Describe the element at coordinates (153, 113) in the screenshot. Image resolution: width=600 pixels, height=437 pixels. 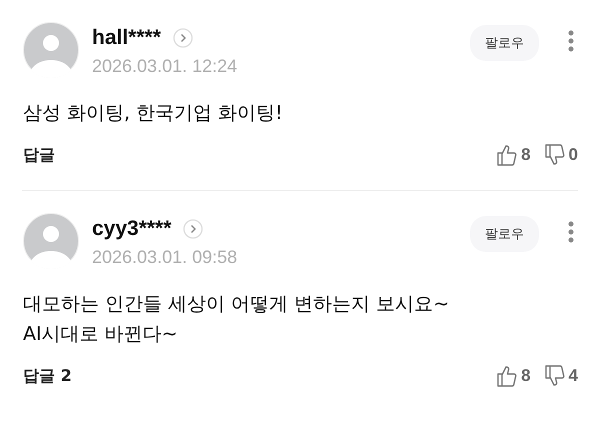
I see `comment-text: 삼성 화이팅, 한국기업 화이팅!` at that location.